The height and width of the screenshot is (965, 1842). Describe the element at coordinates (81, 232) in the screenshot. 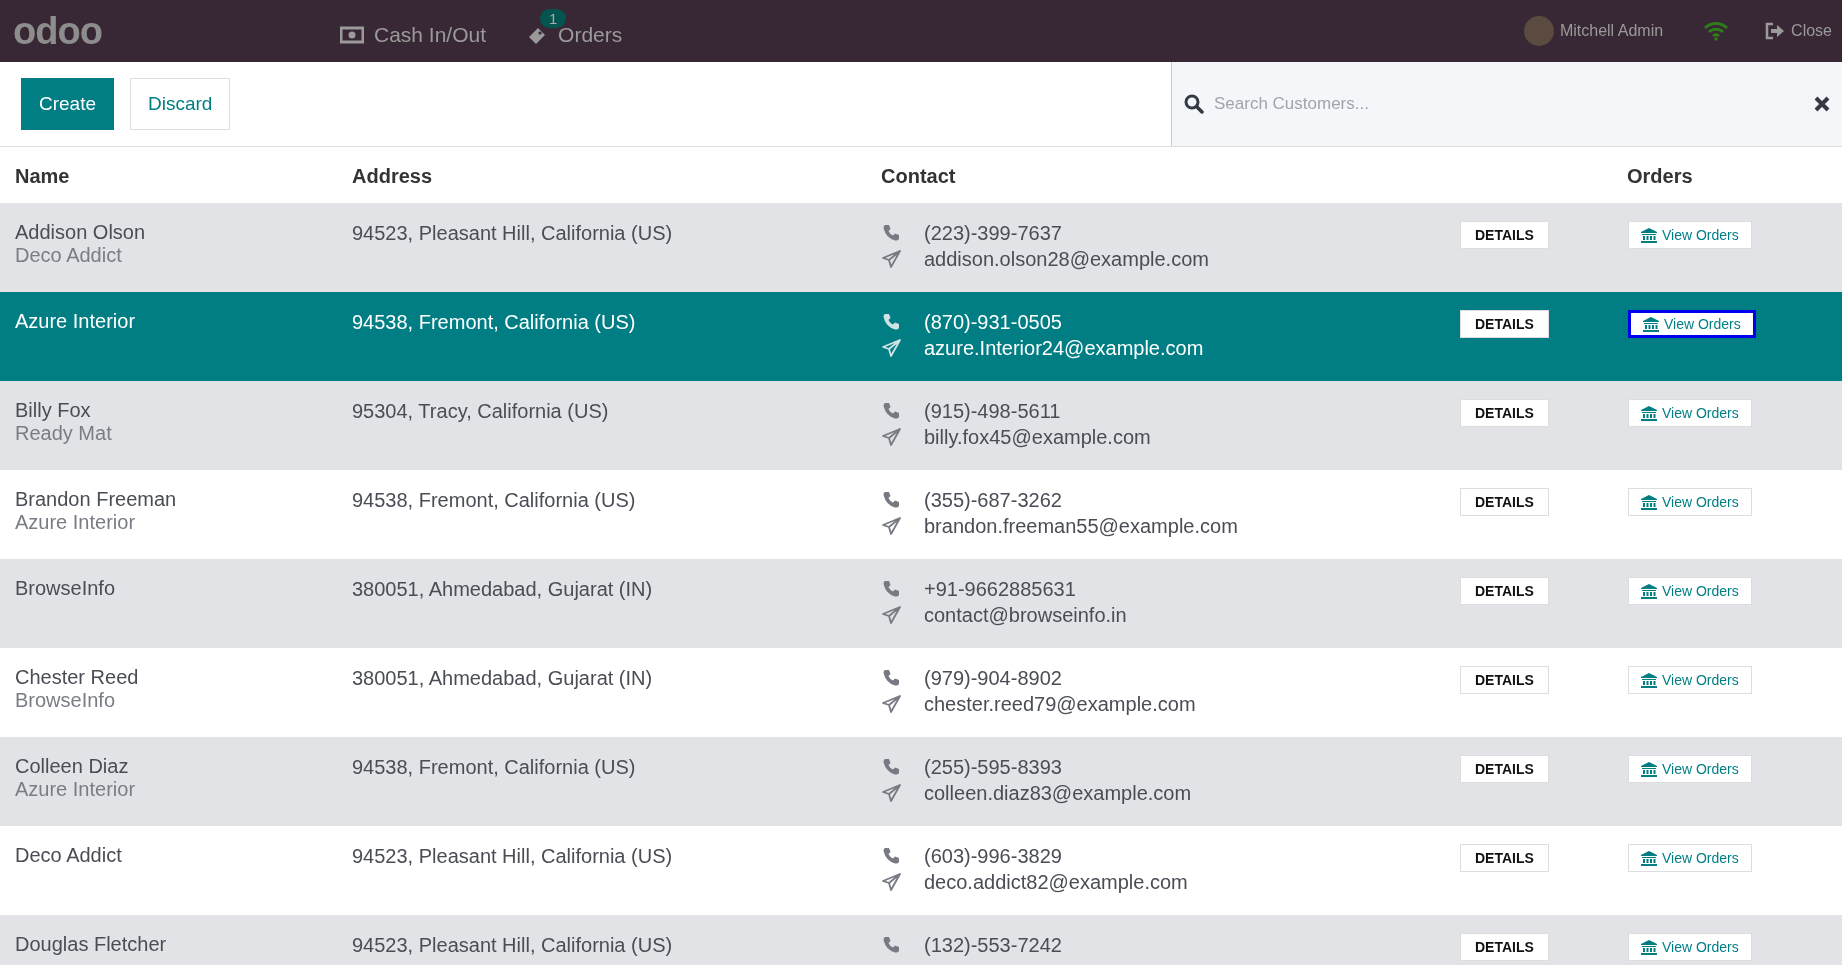

I see `customer-name: Addison Olson` at that location.